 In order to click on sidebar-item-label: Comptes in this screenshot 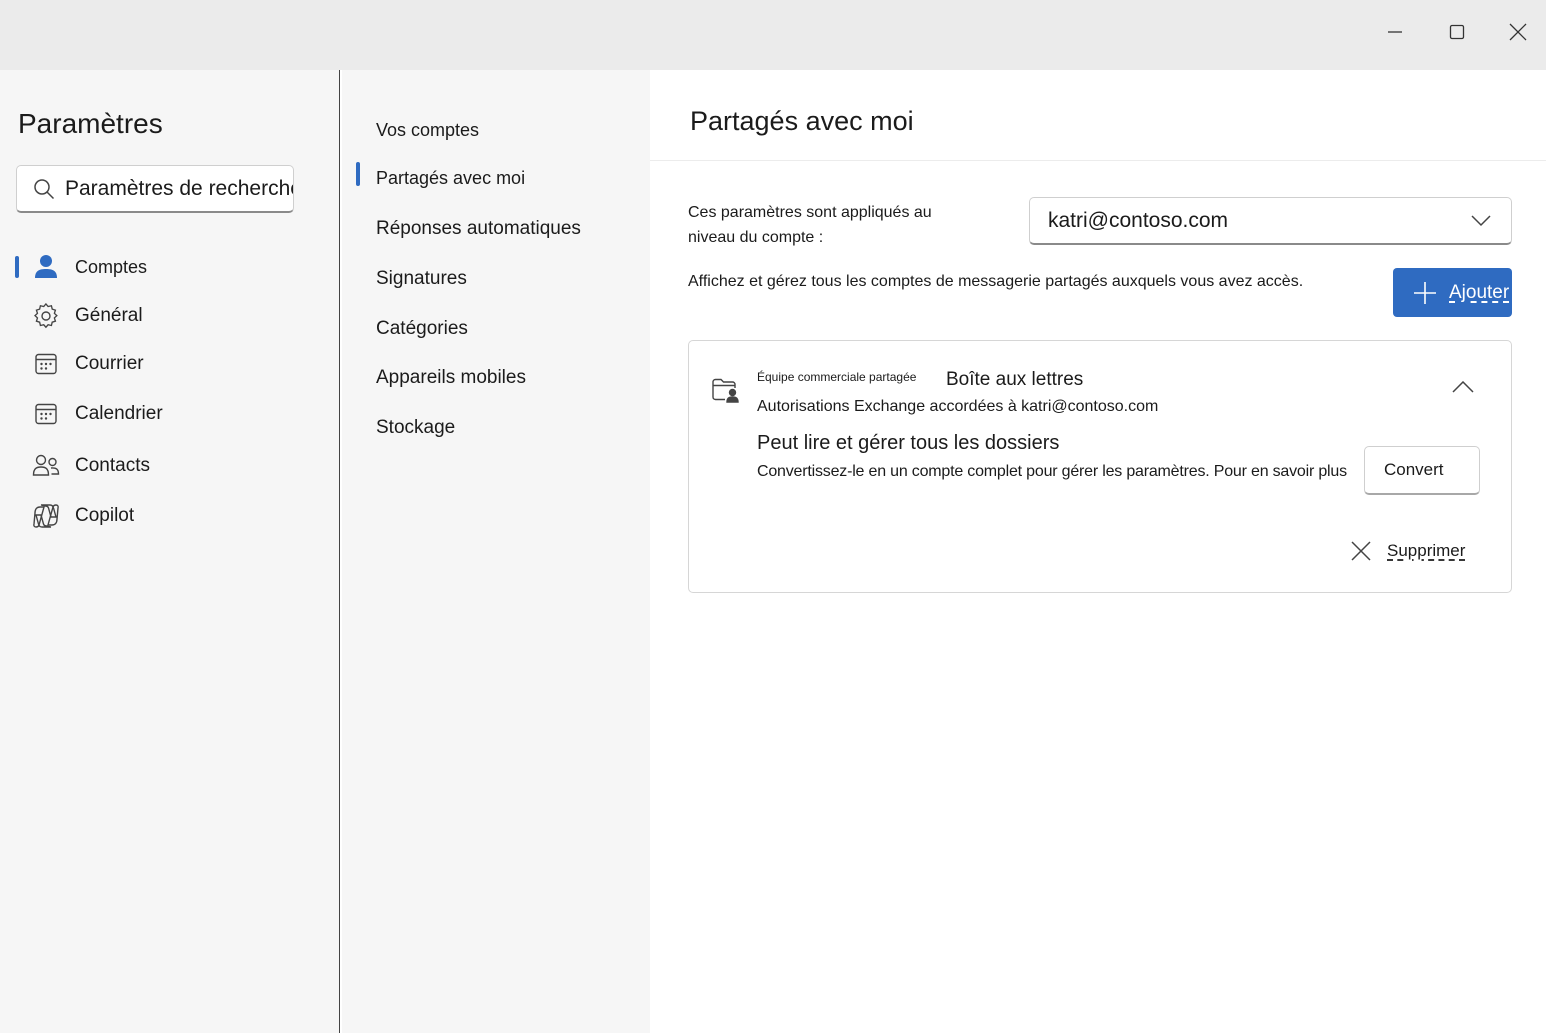, I will do `click(111, 266)`.